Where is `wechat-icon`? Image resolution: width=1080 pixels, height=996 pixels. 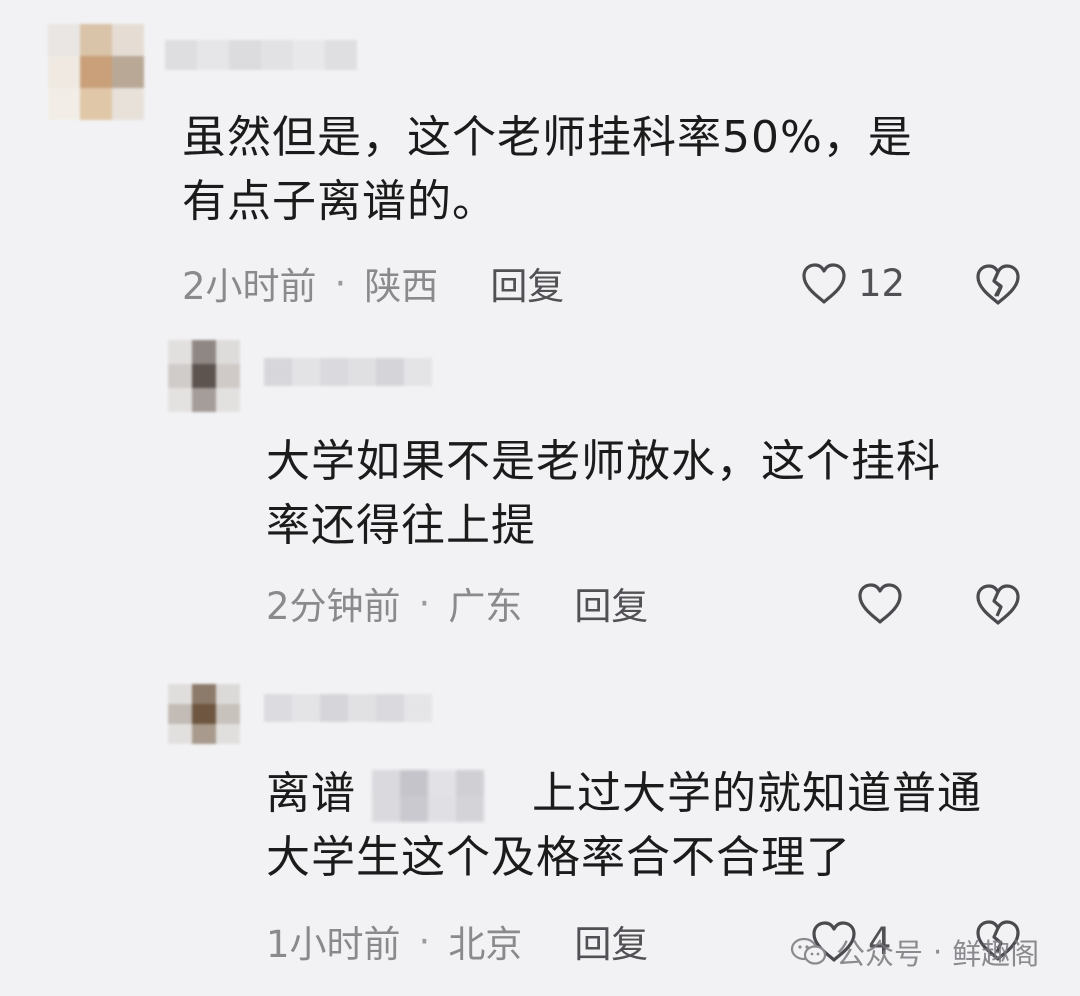 wechat-icon is located at coordinates (809, 952).